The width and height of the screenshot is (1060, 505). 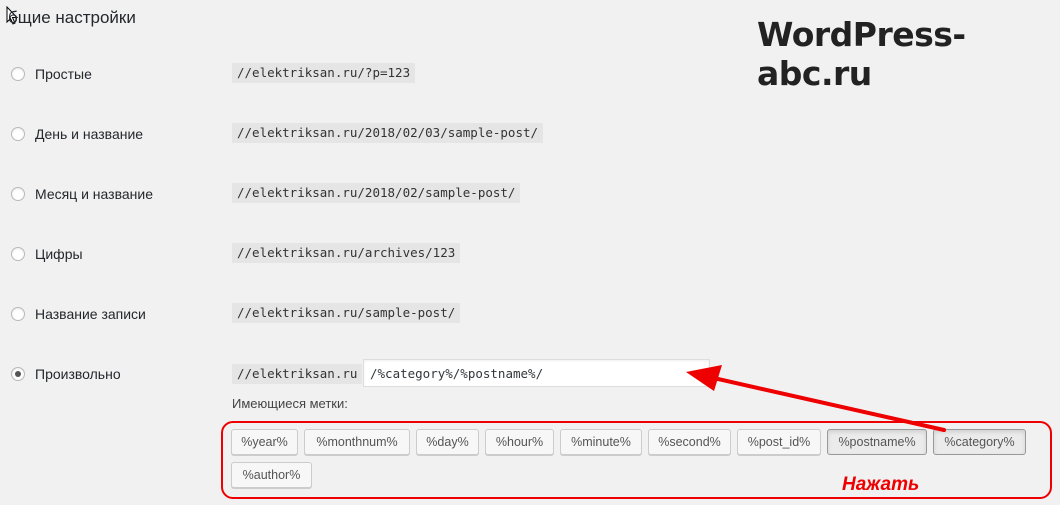 I want to click on annotation-arrow-icon, so click(x=816, y=398).